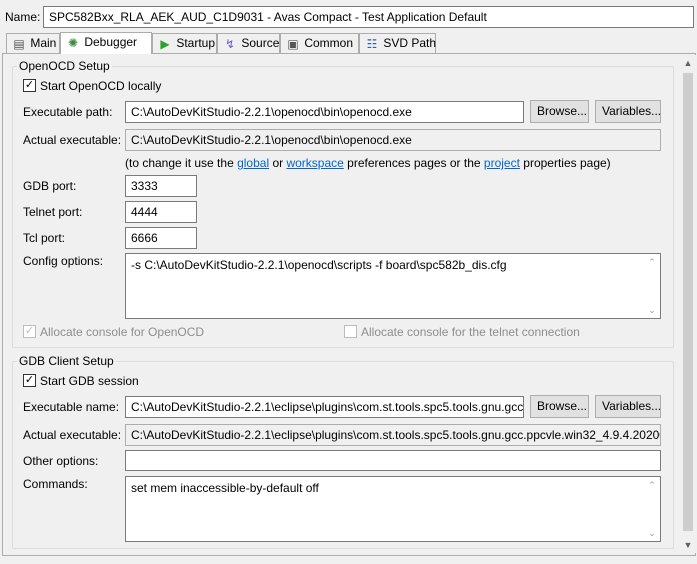  Describe the element at coordinates (293, 43) in the screenshot. I see `common-window-icon: ▣` at that location.